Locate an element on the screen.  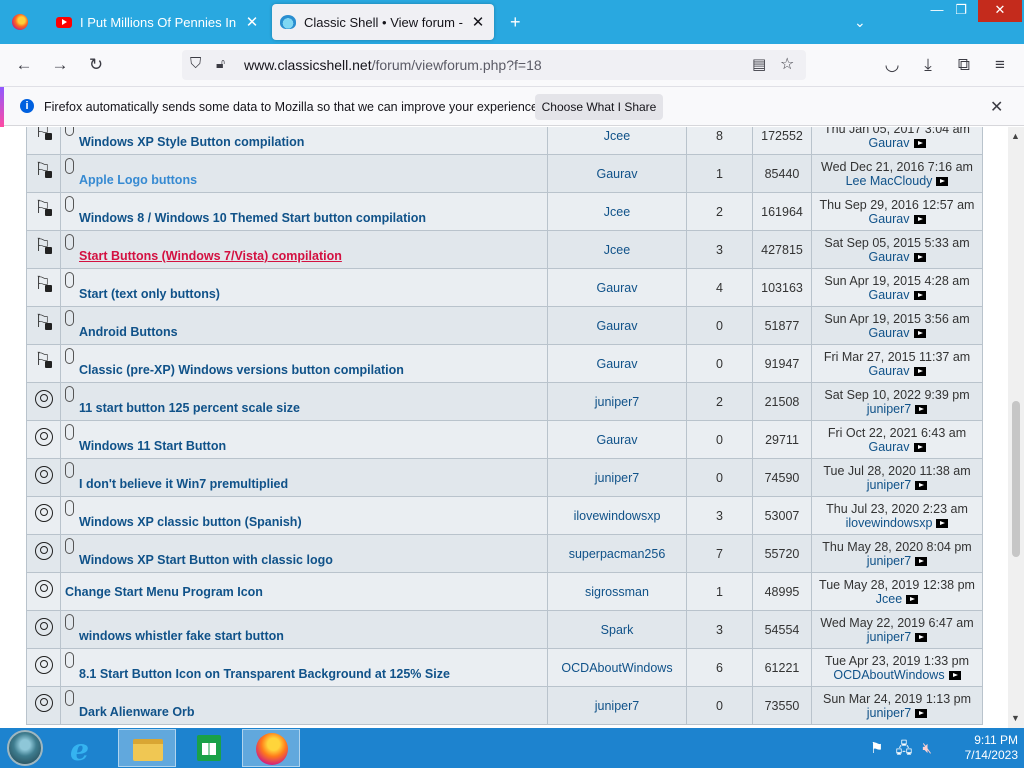
back-arrow-icon: ← is located at coordinates (24, 65).